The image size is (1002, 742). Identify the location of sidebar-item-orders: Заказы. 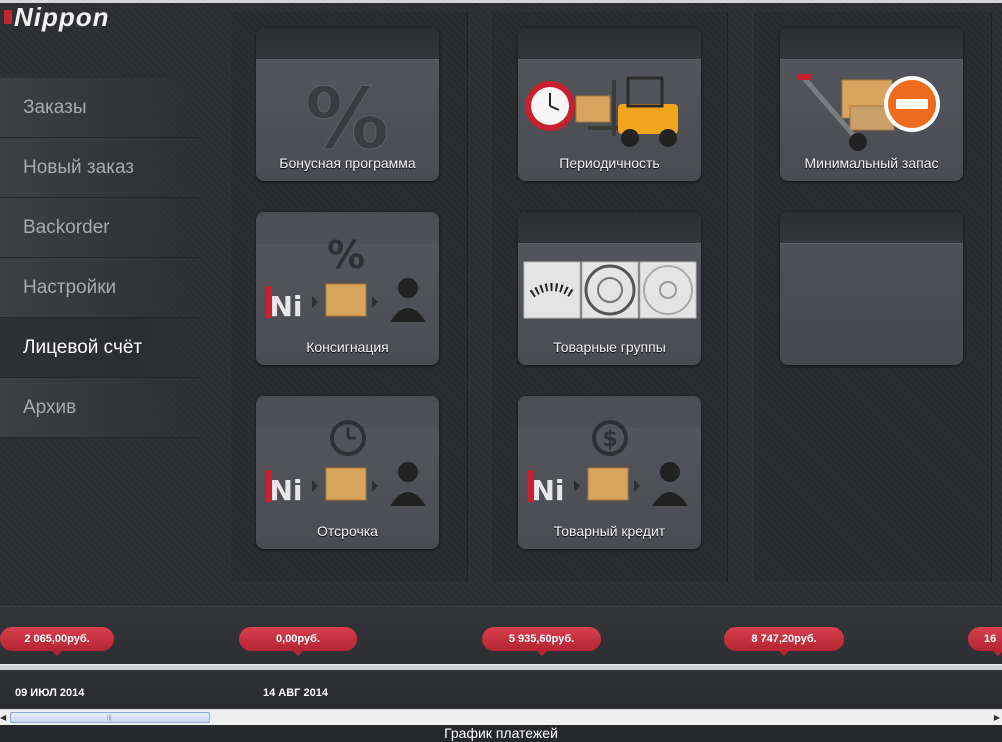
(100, 108).